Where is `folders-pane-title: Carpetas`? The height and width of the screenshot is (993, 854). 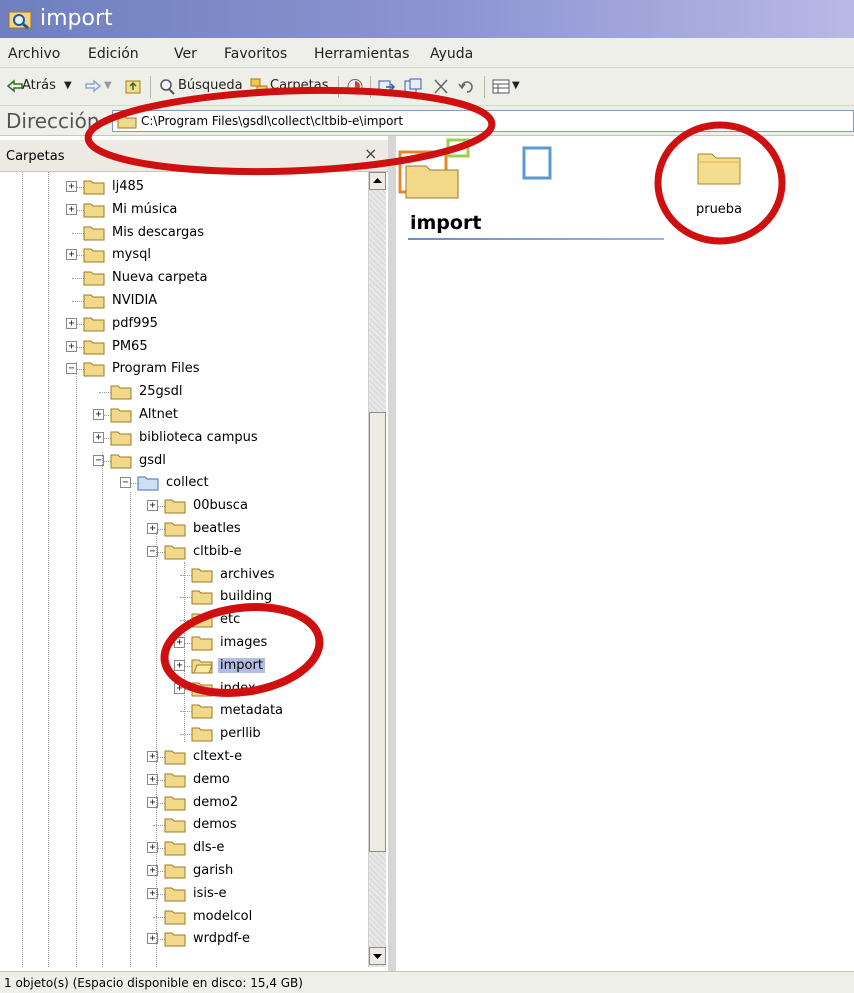
folders-pane-title: Carpetas is located at coordinates (35, 156).